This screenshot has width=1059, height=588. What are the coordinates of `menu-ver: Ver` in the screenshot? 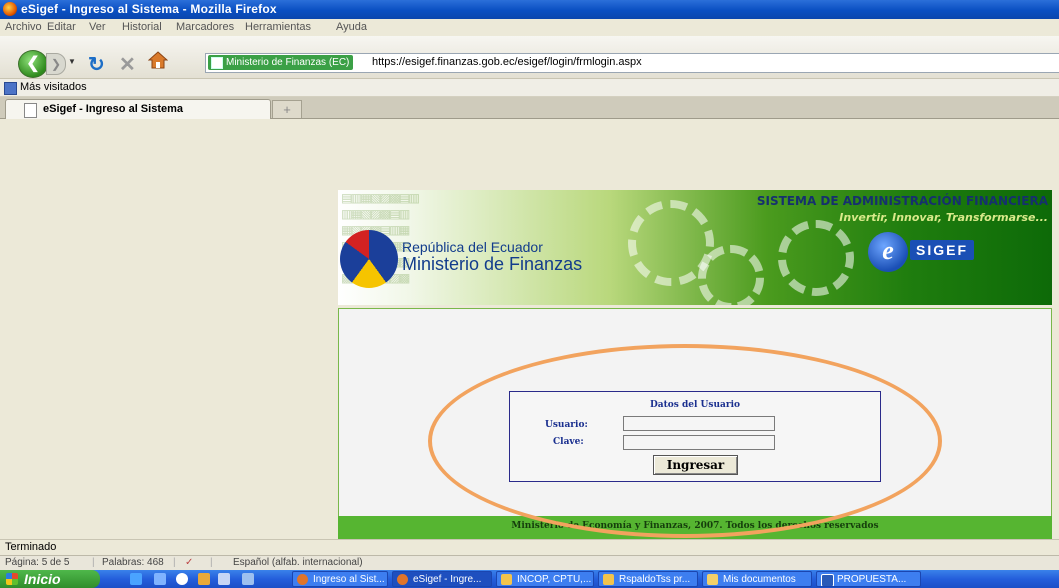 It's located at (97, 27).